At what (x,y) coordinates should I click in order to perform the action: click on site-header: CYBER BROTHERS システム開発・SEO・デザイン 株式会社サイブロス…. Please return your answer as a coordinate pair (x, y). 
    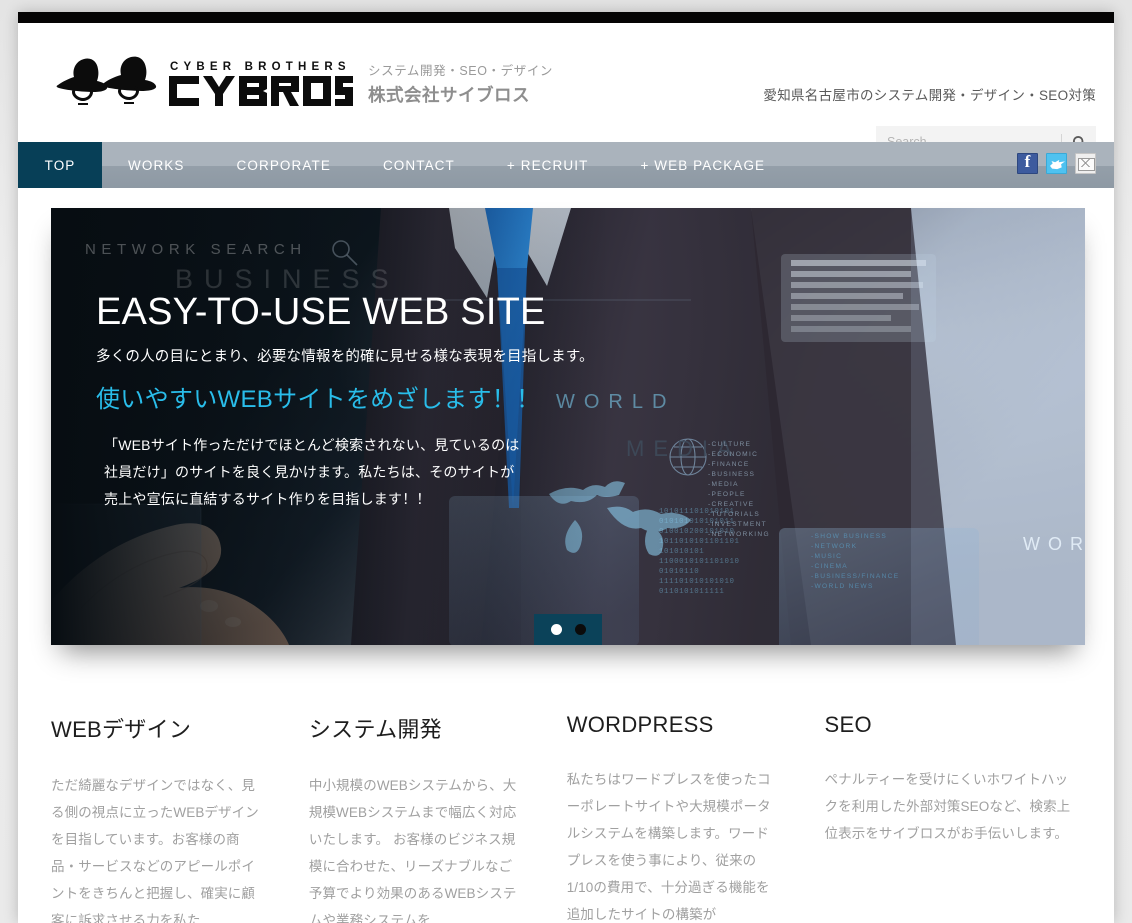
    Looking at the image, I should click on (566, 90).